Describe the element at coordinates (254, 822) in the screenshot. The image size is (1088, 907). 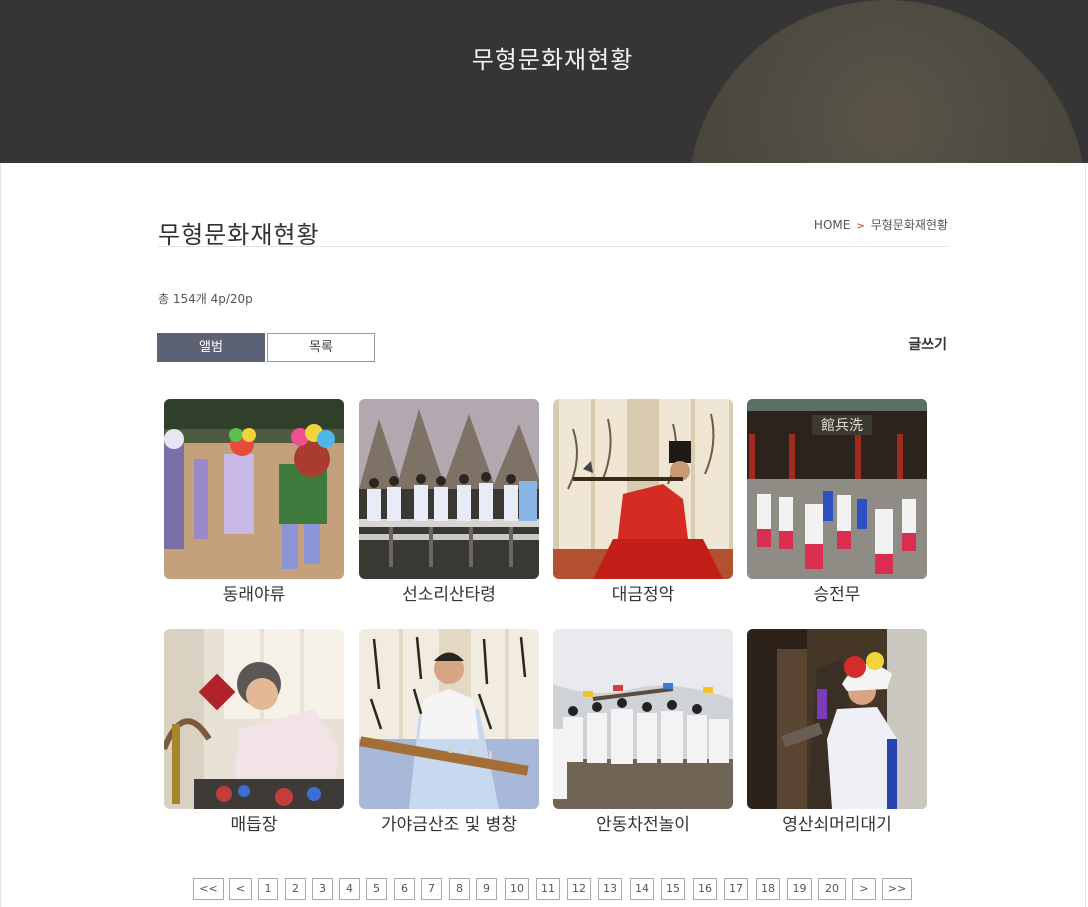
I see `gallery-caption: 매듭장` at that location.